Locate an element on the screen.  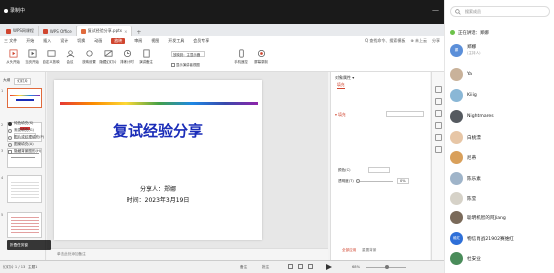
menu-transition: 切换 is located at coordinates (81, 41).